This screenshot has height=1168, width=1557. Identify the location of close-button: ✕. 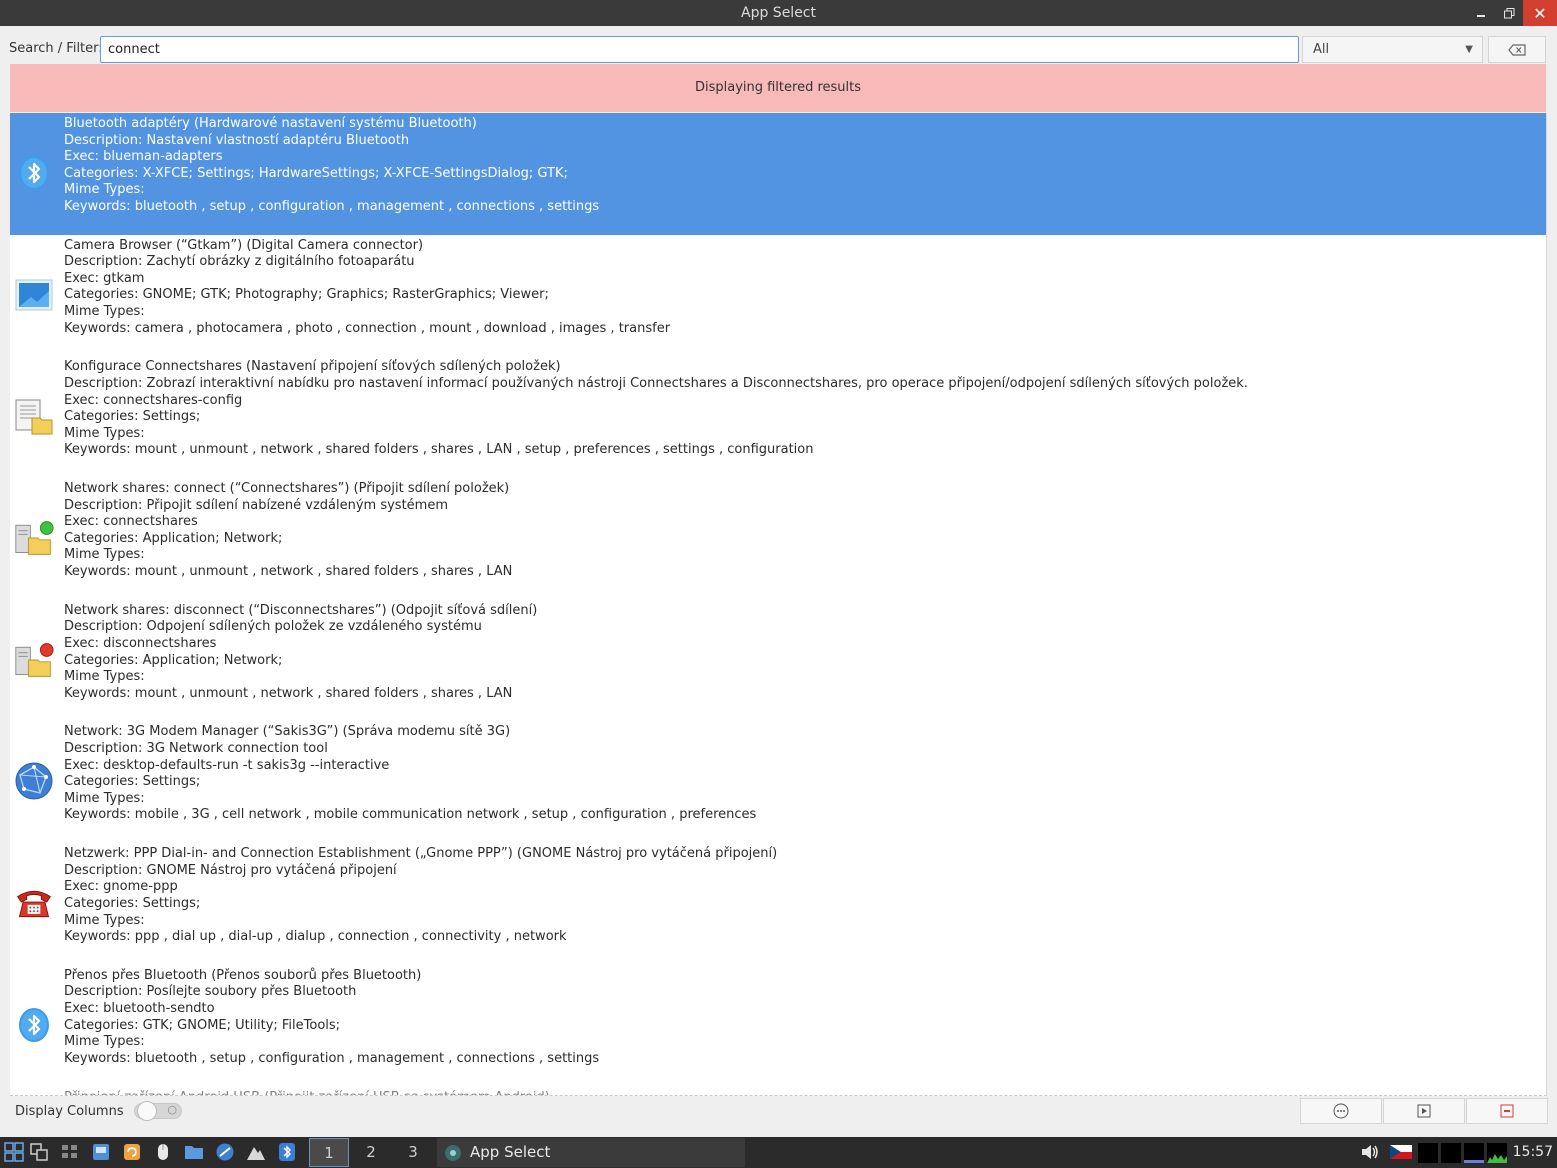
(1540, 13).